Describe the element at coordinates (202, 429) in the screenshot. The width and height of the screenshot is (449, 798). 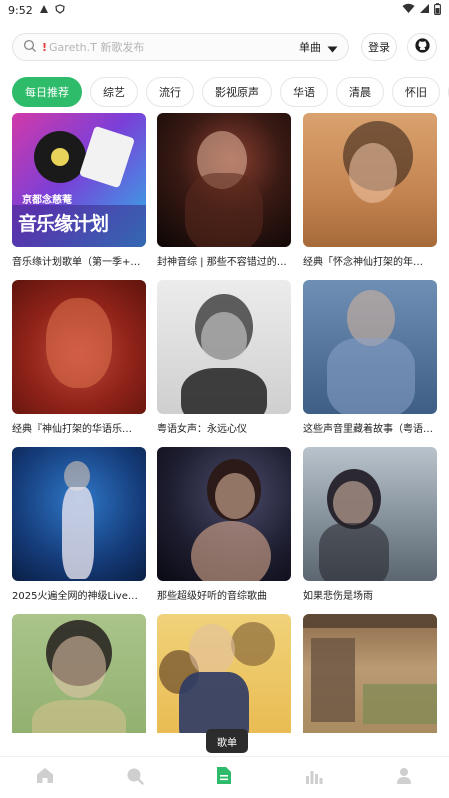
I see `playlist-title: 粤语女声：永远心仪` at that location.